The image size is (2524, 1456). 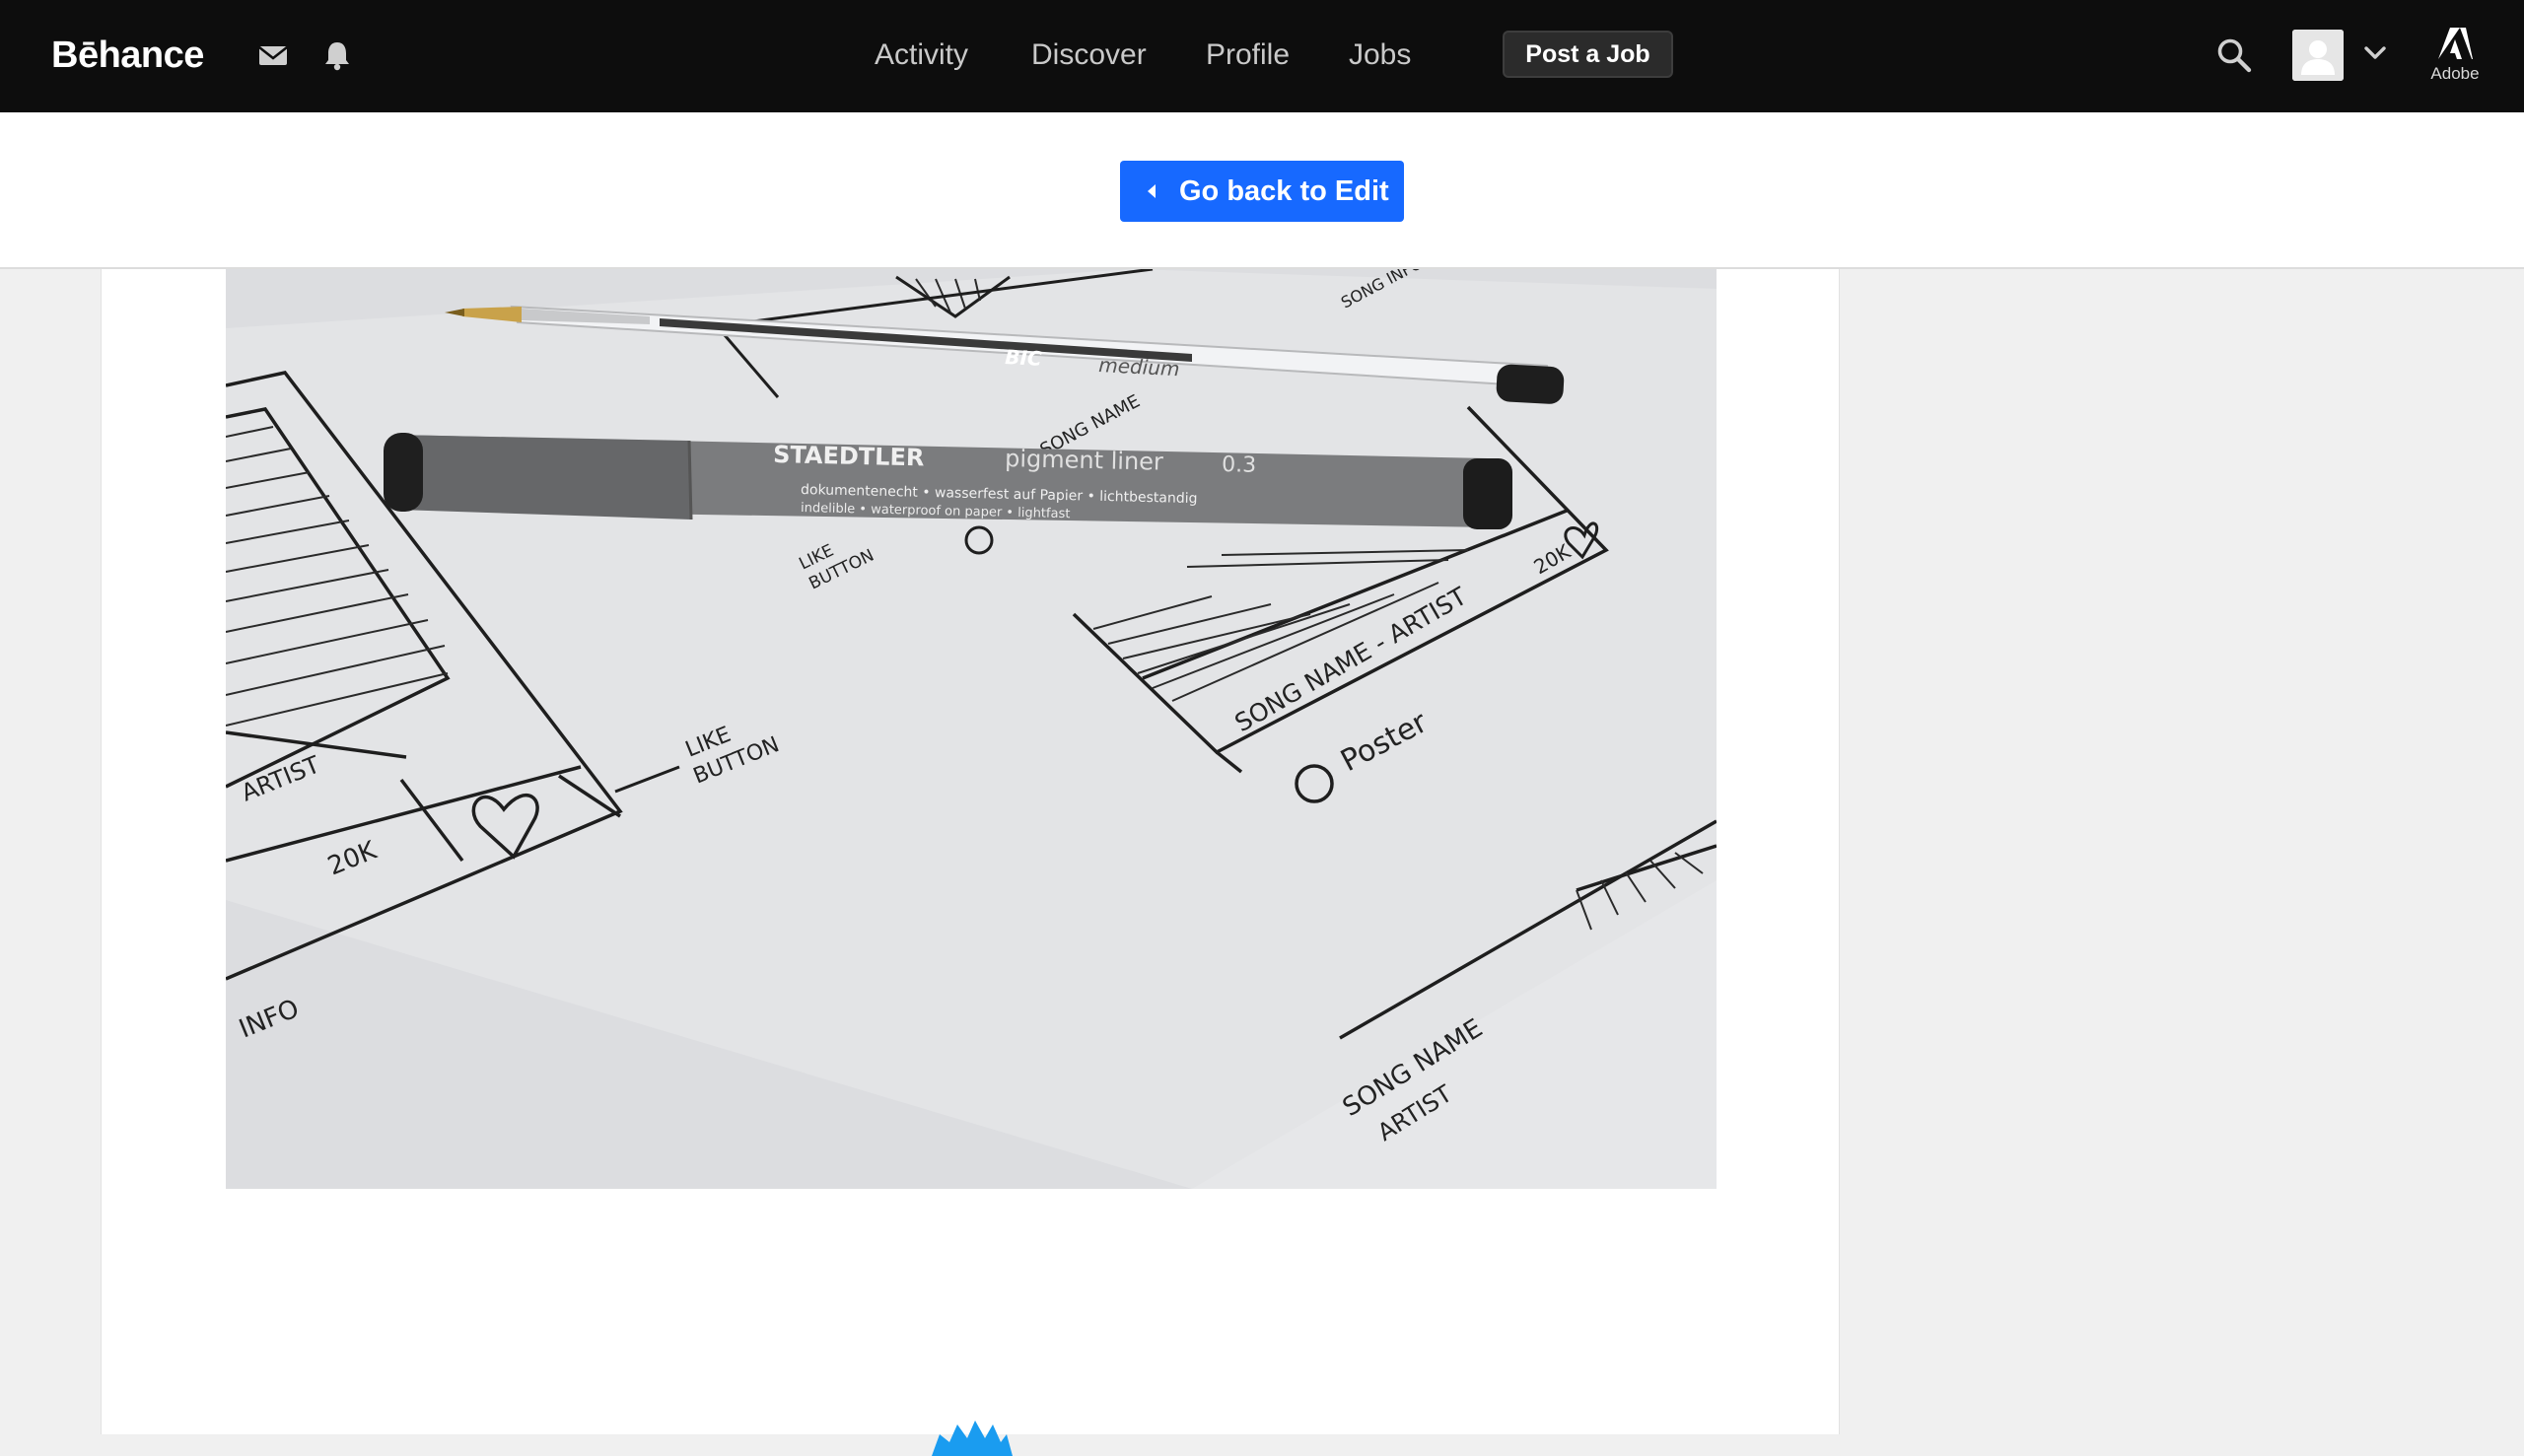 What do you see at coordinates (1380, 55) in the screenshot?
I see `nav-jobs: Jobs` at bounding box center [1380, 55].